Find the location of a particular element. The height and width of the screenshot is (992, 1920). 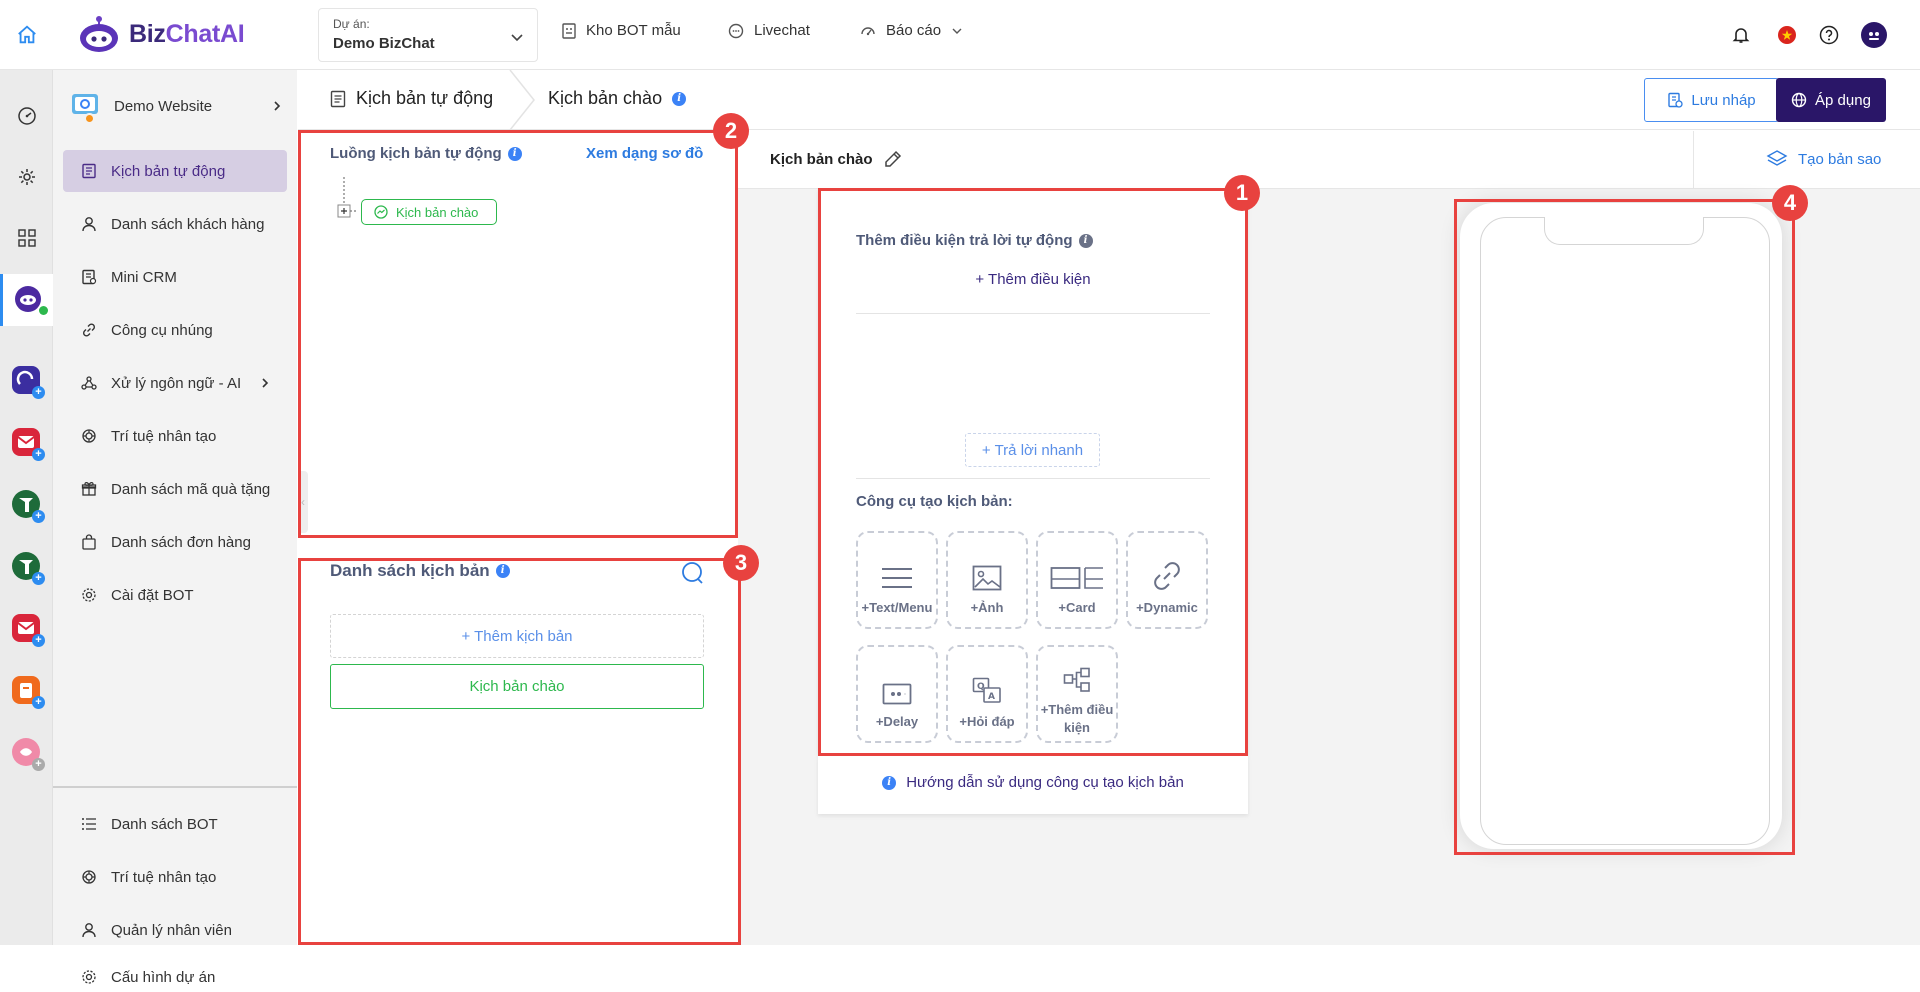

brand-logo: BizChatAI is located at coordinates (161, 34).